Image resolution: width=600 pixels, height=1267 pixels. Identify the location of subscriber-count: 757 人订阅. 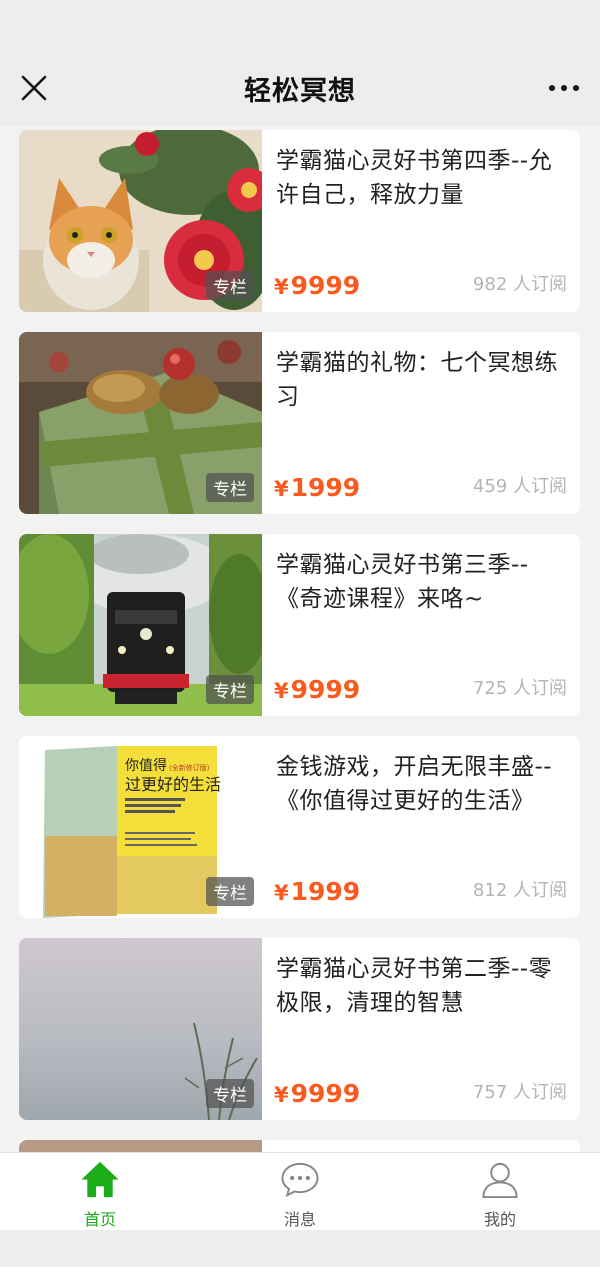
(519, 1092).